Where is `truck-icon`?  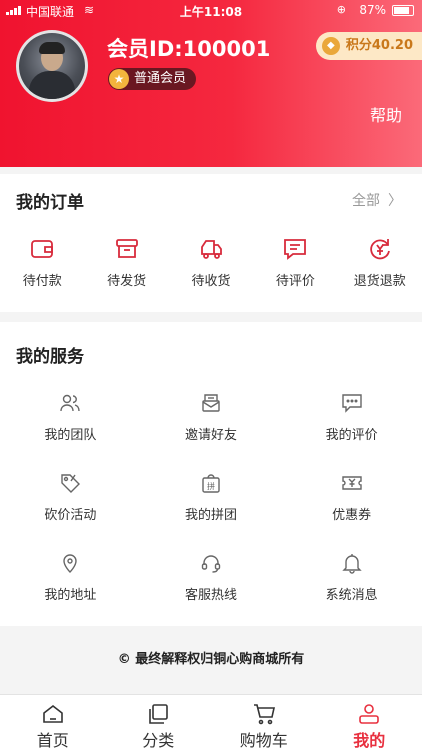
truck-icon is located at coordinates (211, 249).